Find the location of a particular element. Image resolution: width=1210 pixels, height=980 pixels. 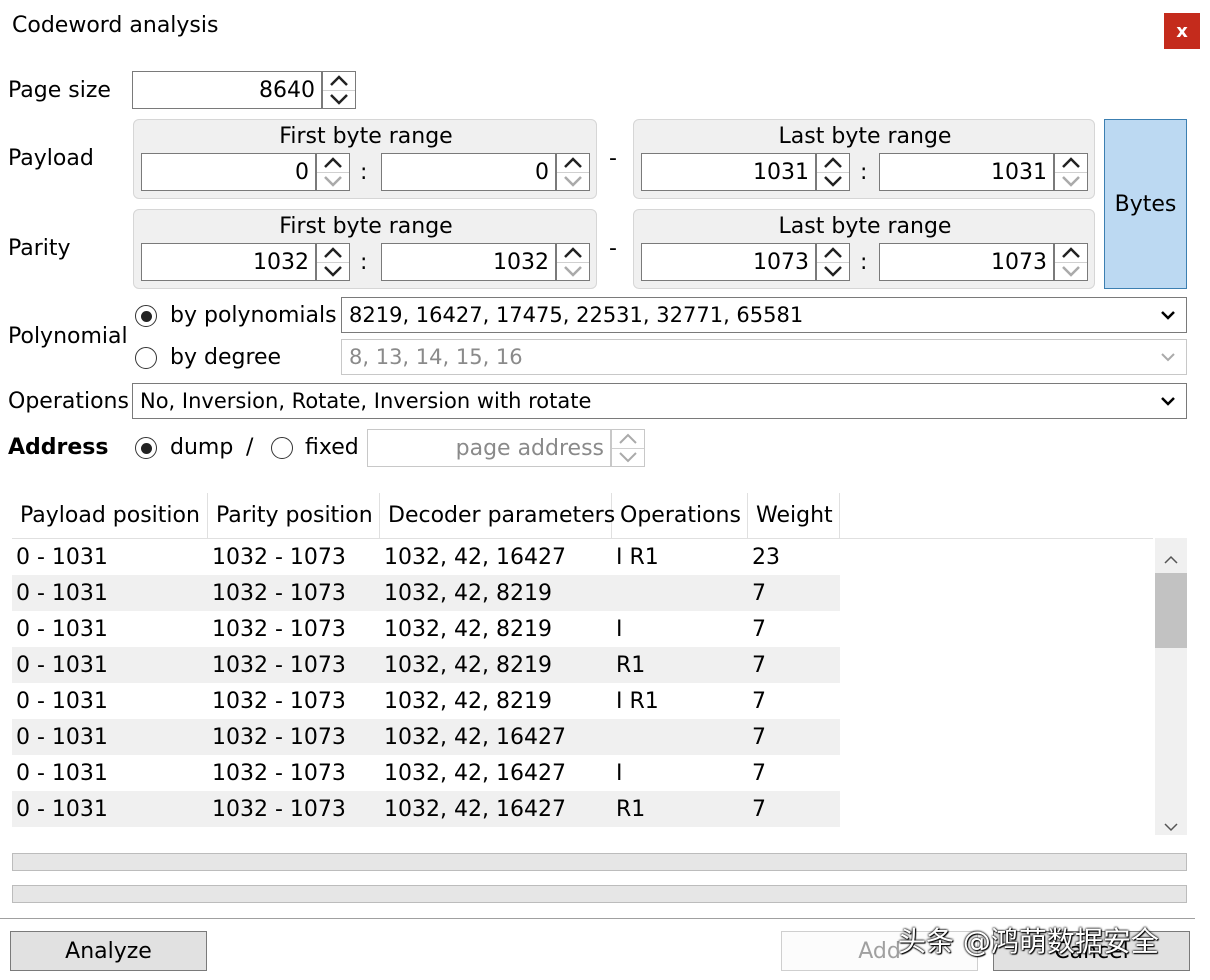

parity-last-from-stepper is located at coordinates (833, 262).